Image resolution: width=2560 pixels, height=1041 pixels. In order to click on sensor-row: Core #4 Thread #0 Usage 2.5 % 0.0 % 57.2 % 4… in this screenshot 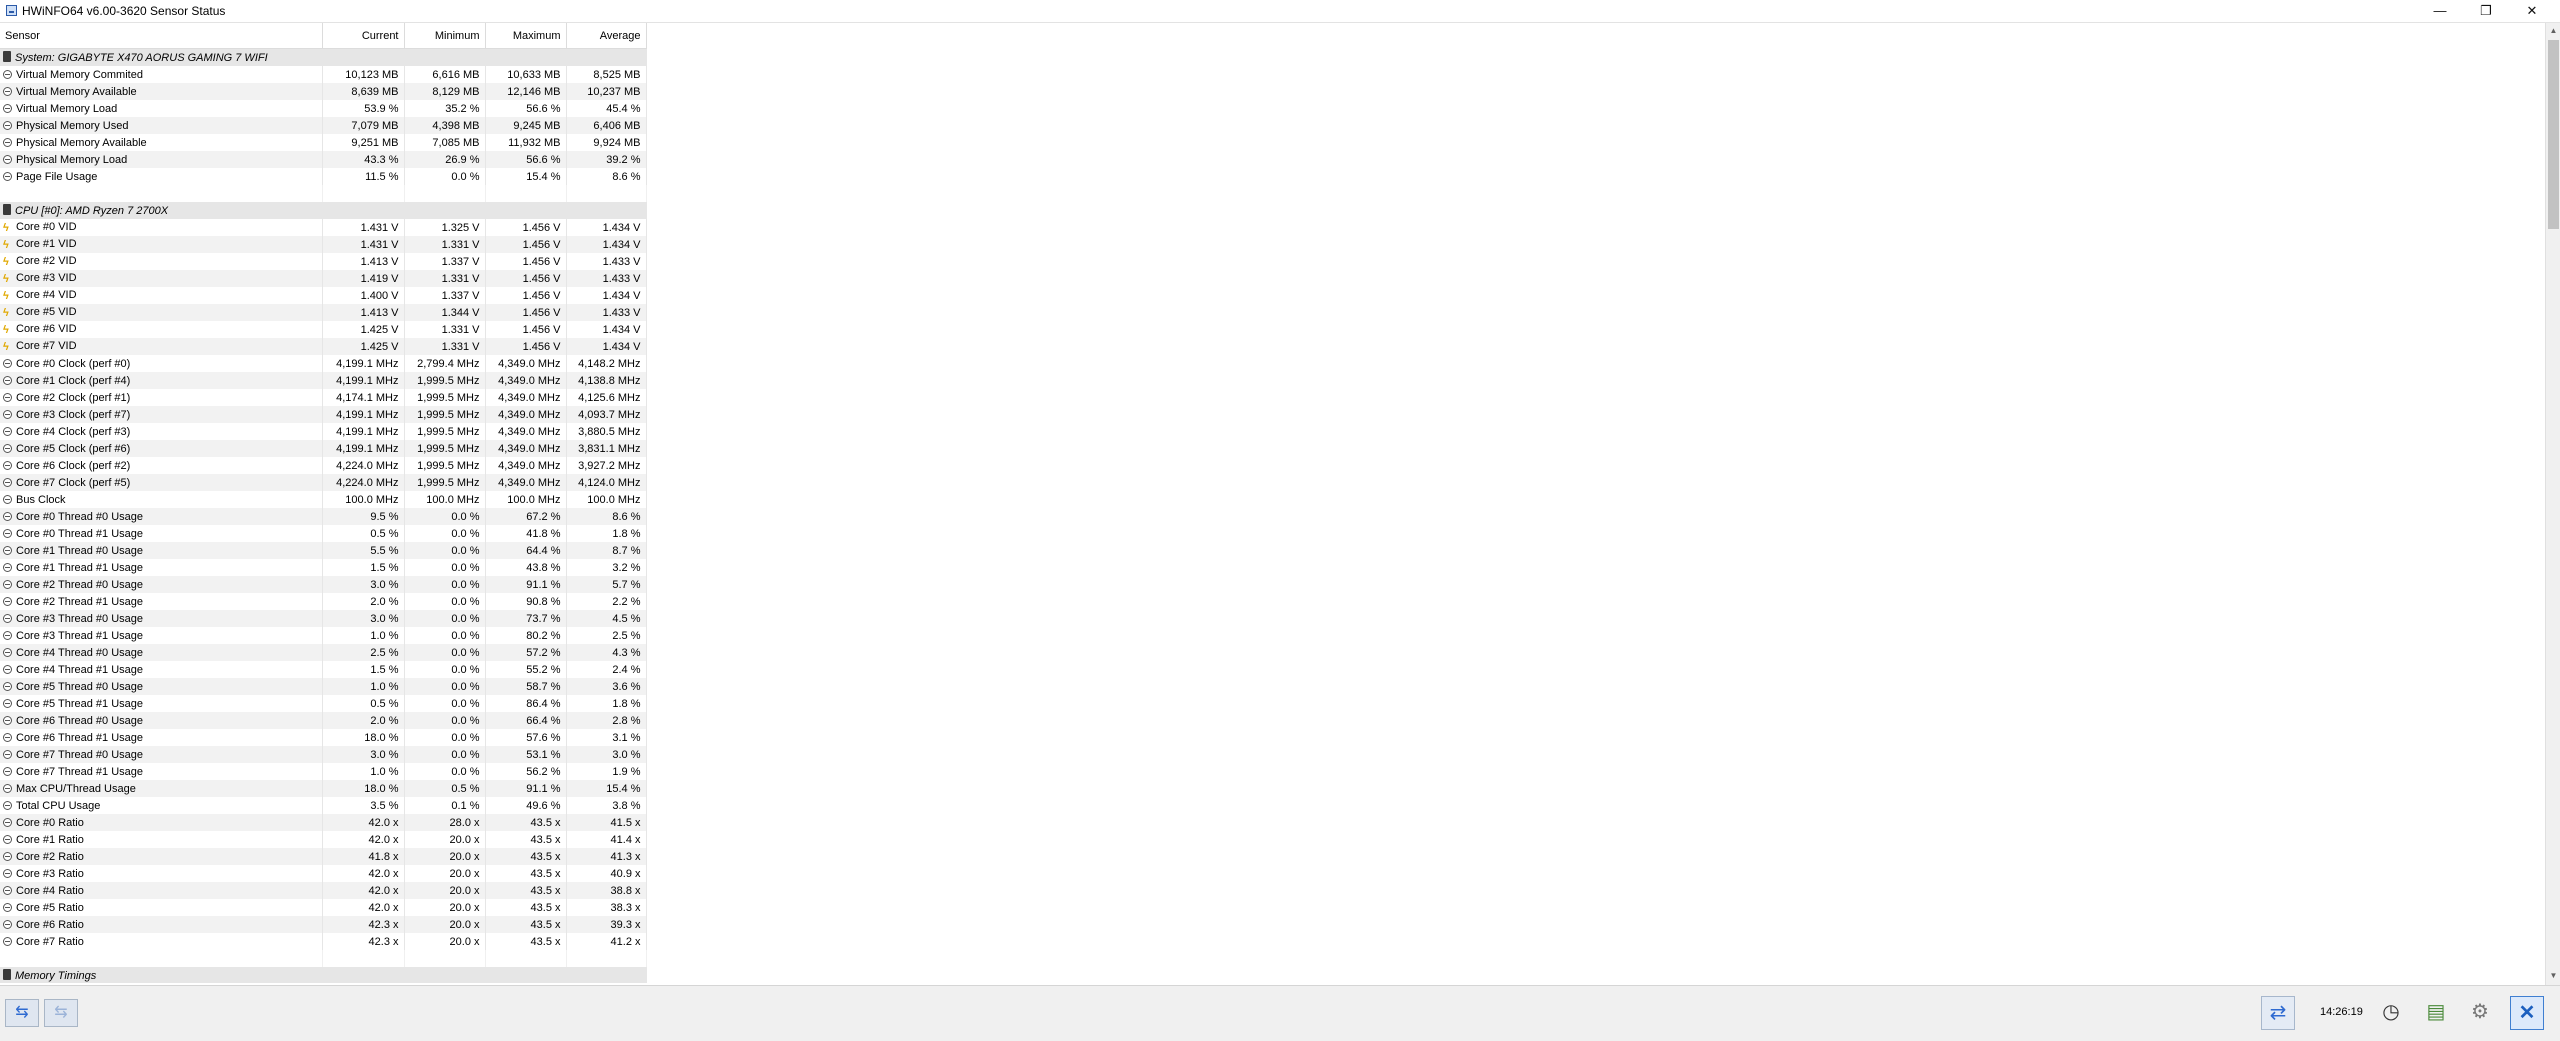, I will do `click(323, 652)`.